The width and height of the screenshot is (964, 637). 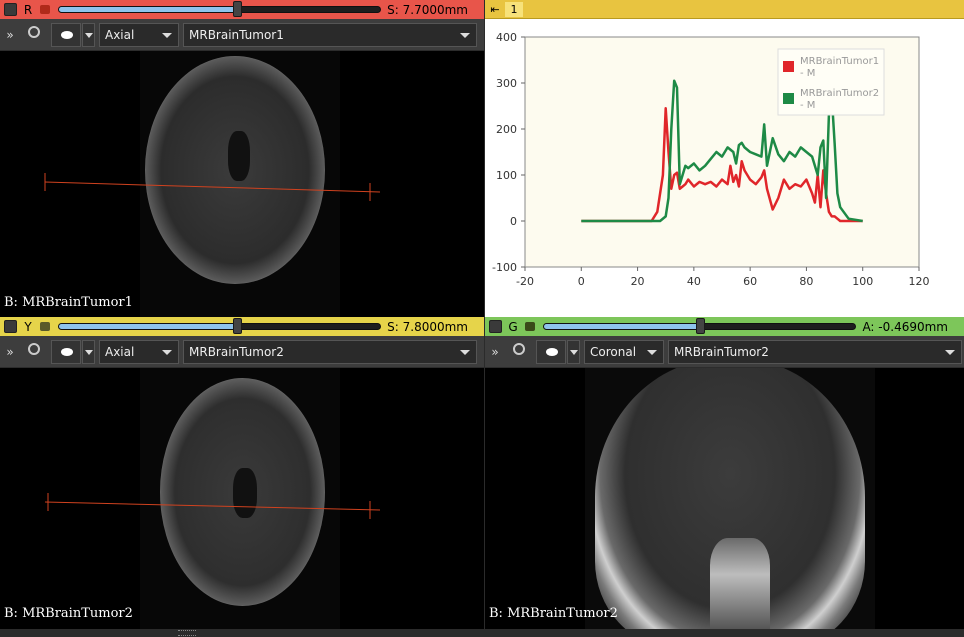 What do you see at coordinates (68, 302) in the screenshot?
I see `corner-annotation: B: MRBrainTumor1` at bounding box center [68, 302].